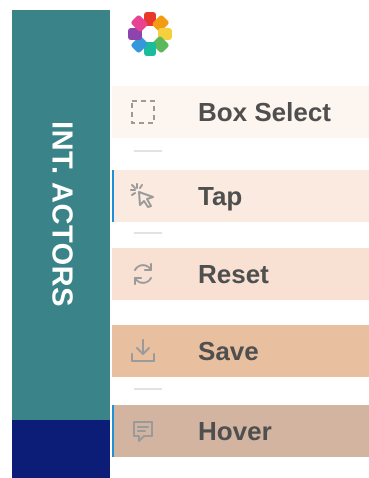  Describe the element at coordinates (143, 431) in the screenshot. I see `hover-icon` at that location.